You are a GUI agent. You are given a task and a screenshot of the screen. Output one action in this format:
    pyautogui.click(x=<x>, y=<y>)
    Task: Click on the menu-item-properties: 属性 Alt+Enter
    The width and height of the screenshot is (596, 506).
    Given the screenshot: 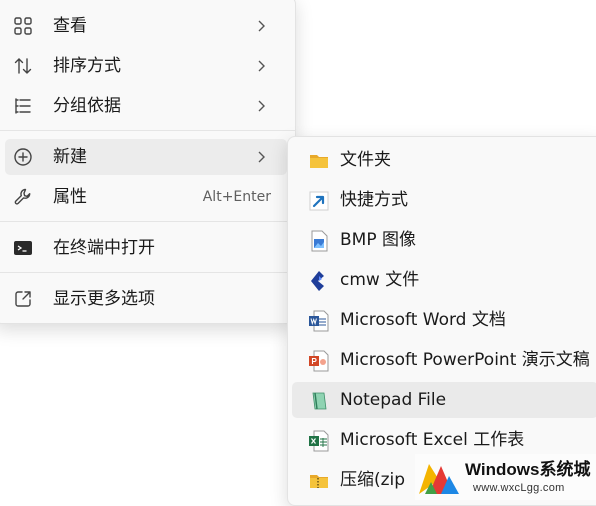 What is the action you would take?
    pyautogui.click(x=146, y=197)
    